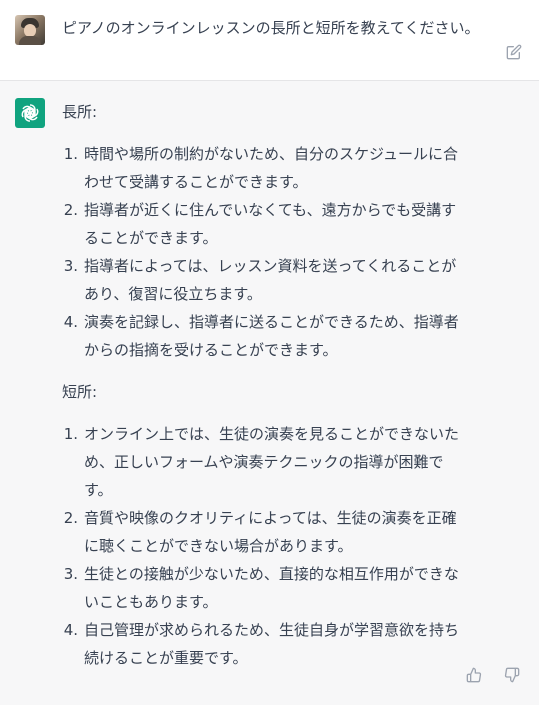  What do you see at coordinates (271, 28) in the screenshot?
I see `user-message-text: ピアノのオンラインレッスンの長所と短所を教えてください。` at bounding box center [271, 28].